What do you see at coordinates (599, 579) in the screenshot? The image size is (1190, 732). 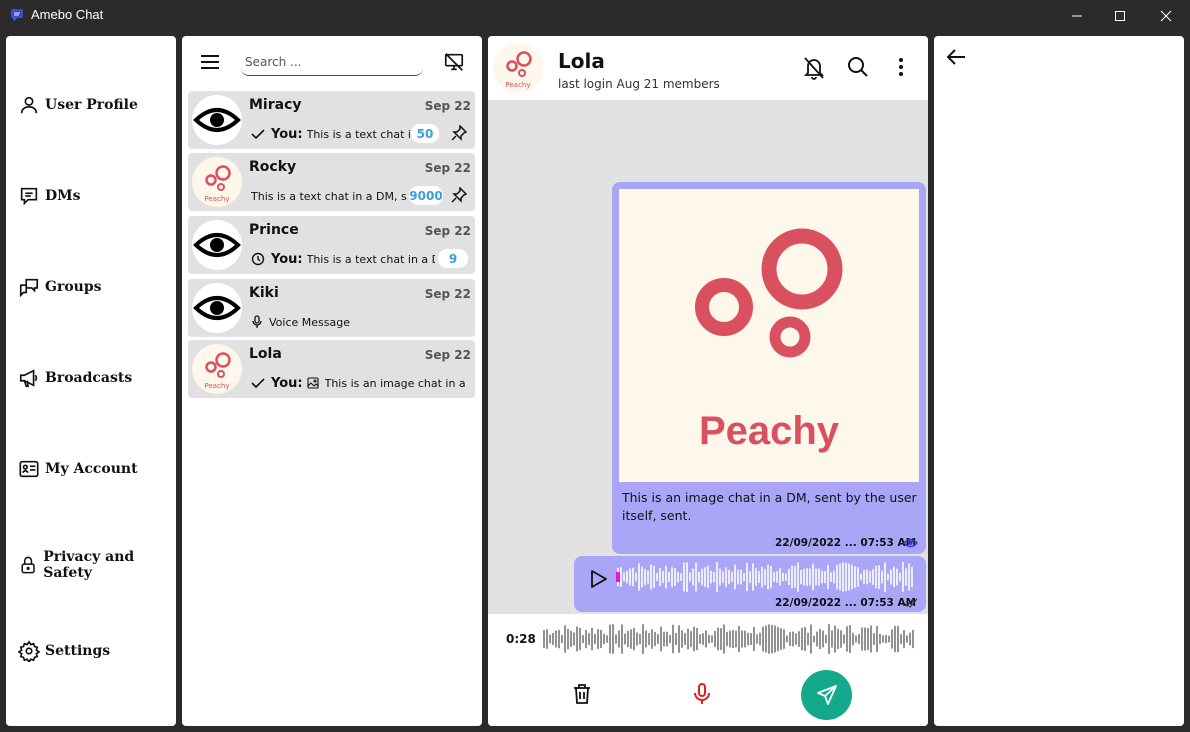 I see `play-icon` at bounding box center [599, 579].